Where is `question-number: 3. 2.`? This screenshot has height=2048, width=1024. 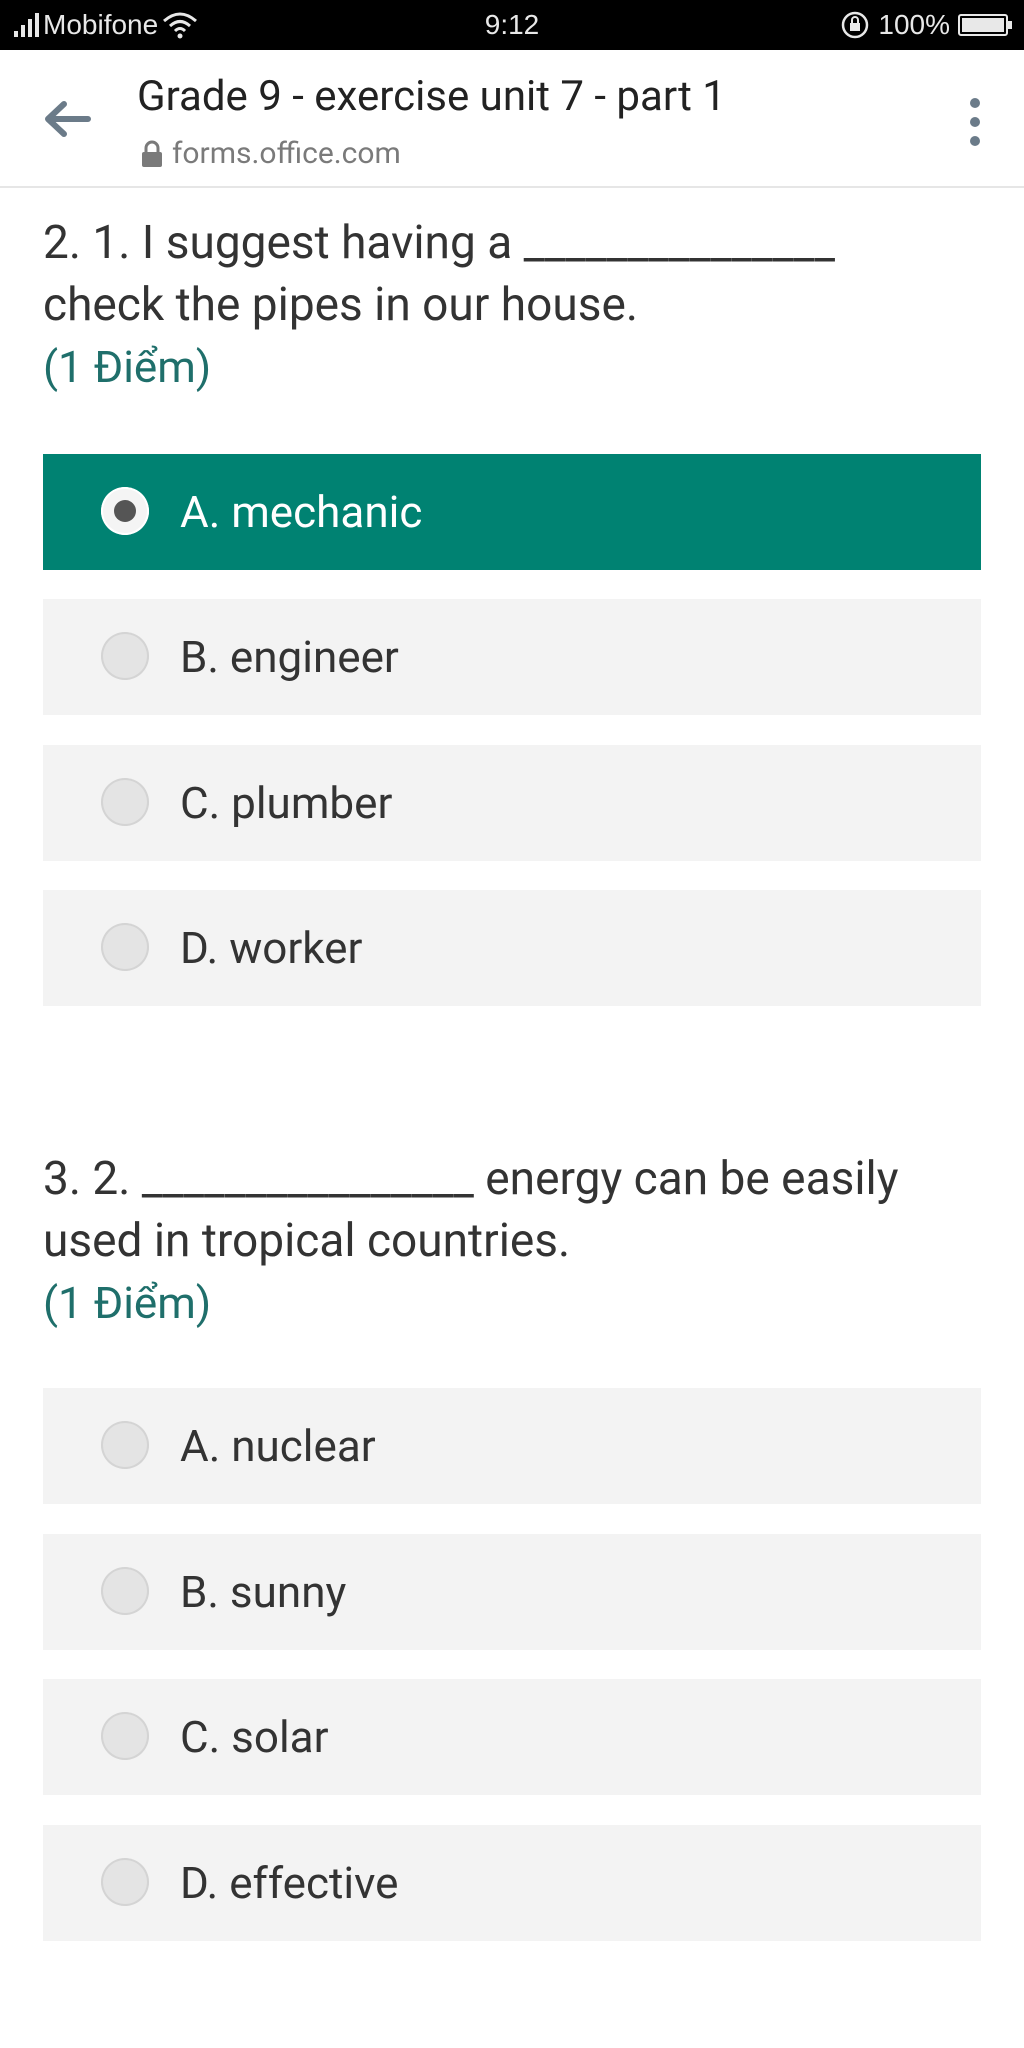 question-number: 3. 2. is located at coordinates (87, 1179).